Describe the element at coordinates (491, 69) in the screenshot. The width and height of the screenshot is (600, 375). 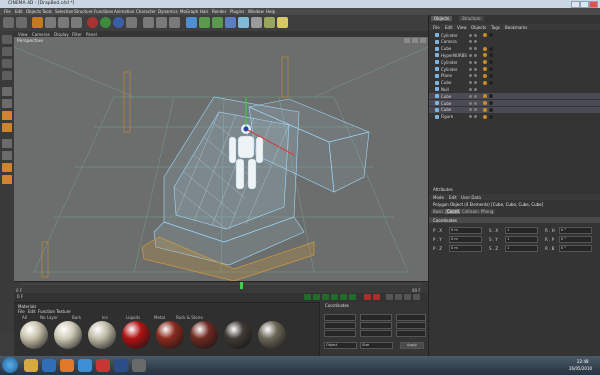
I see `material-tag-icon` at that location.